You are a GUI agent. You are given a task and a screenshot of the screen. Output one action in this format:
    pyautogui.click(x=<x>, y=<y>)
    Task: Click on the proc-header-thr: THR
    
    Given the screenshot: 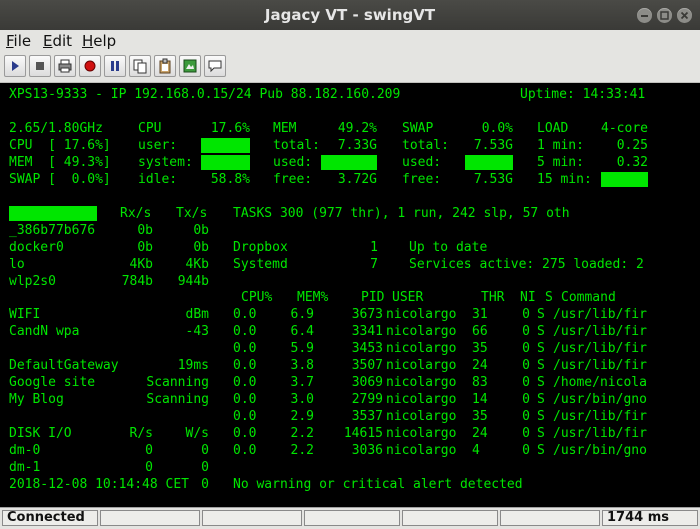 What is the action you would take?
    pyautogui.click(x=493, y=297)
    